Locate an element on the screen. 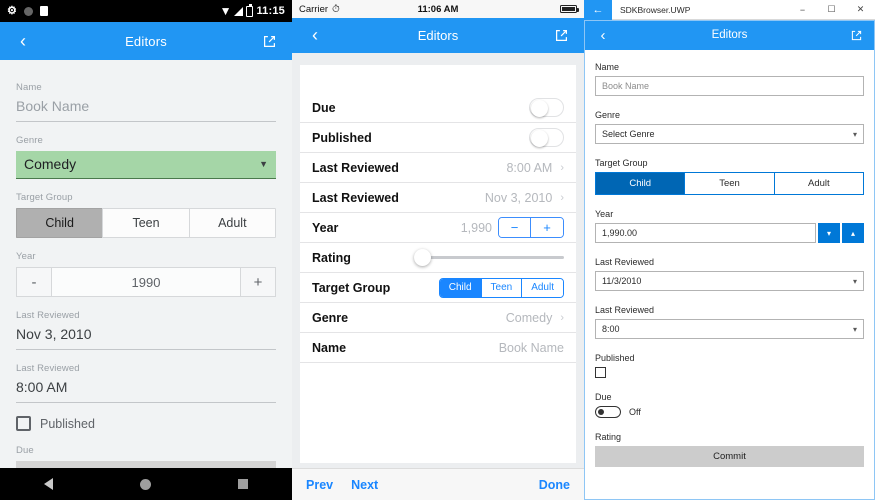 The image size is (875, 500). published-toggle is located at coordinates (546, 137).